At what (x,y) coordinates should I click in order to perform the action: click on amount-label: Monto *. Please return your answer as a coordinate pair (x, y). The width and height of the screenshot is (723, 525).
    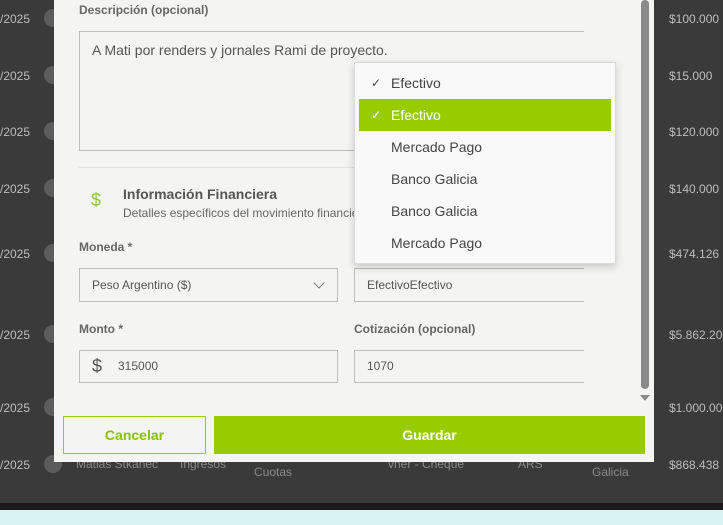
    Looking at the image, I should click on (101, 329).